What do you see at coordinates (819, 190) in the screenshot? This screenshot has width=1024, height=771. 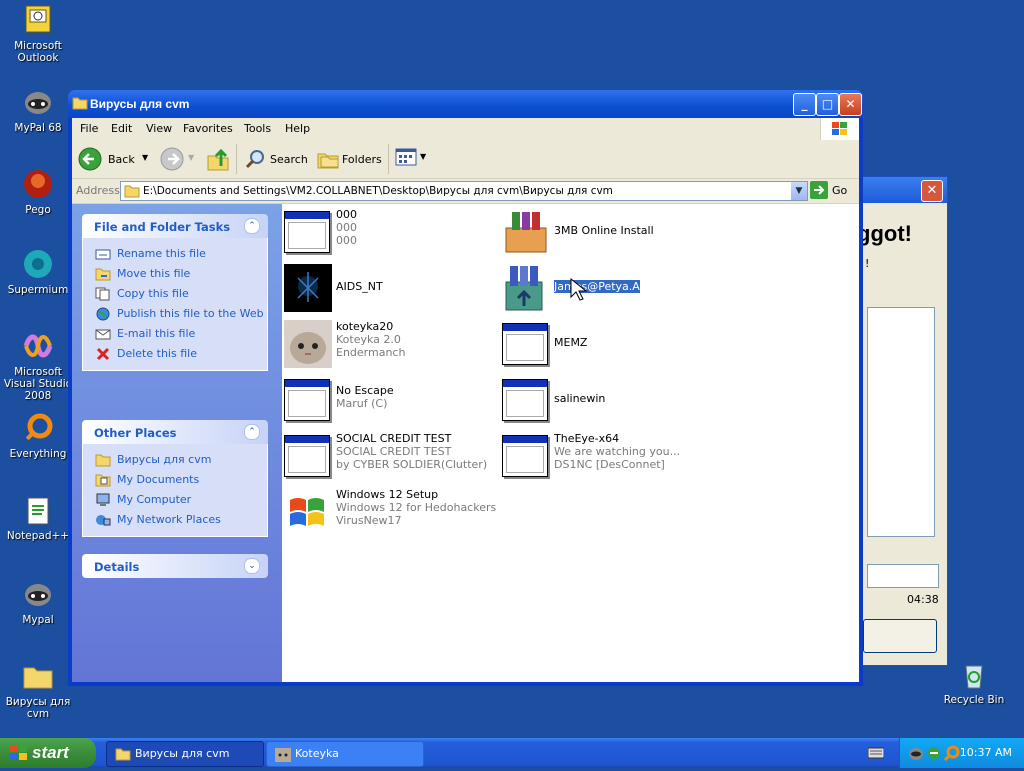 I see `go-arrow-icon` at bounding box center [819, 190].